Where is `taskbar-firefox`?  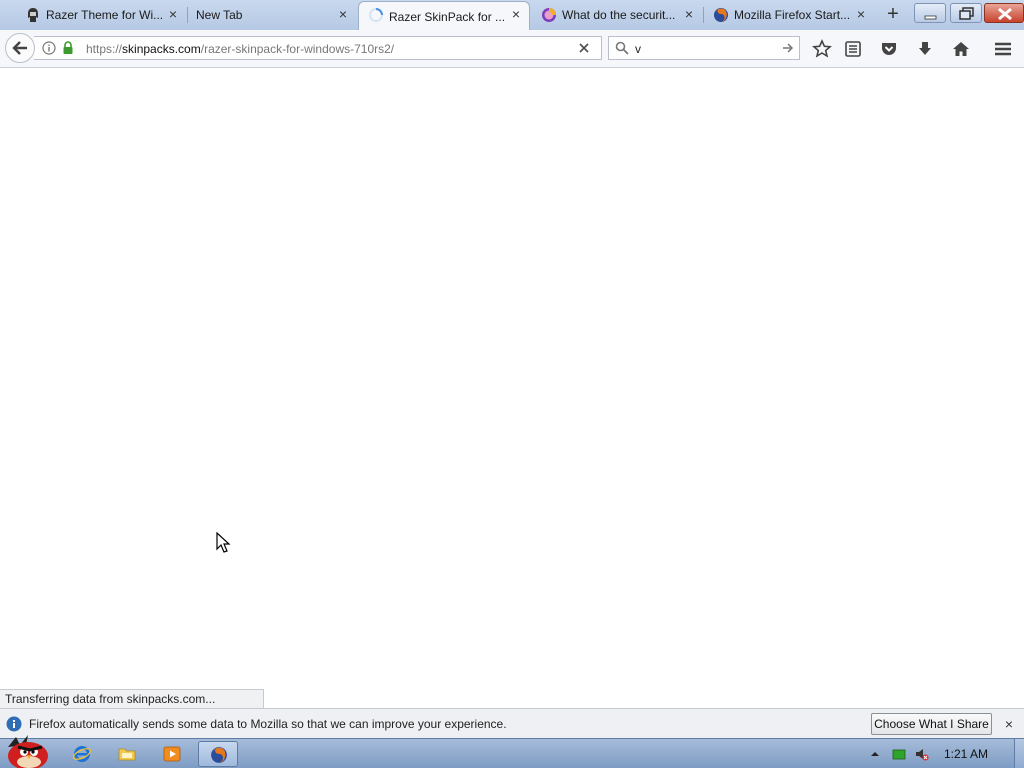 taskbar-firefox is located at coordinates (218, 754).